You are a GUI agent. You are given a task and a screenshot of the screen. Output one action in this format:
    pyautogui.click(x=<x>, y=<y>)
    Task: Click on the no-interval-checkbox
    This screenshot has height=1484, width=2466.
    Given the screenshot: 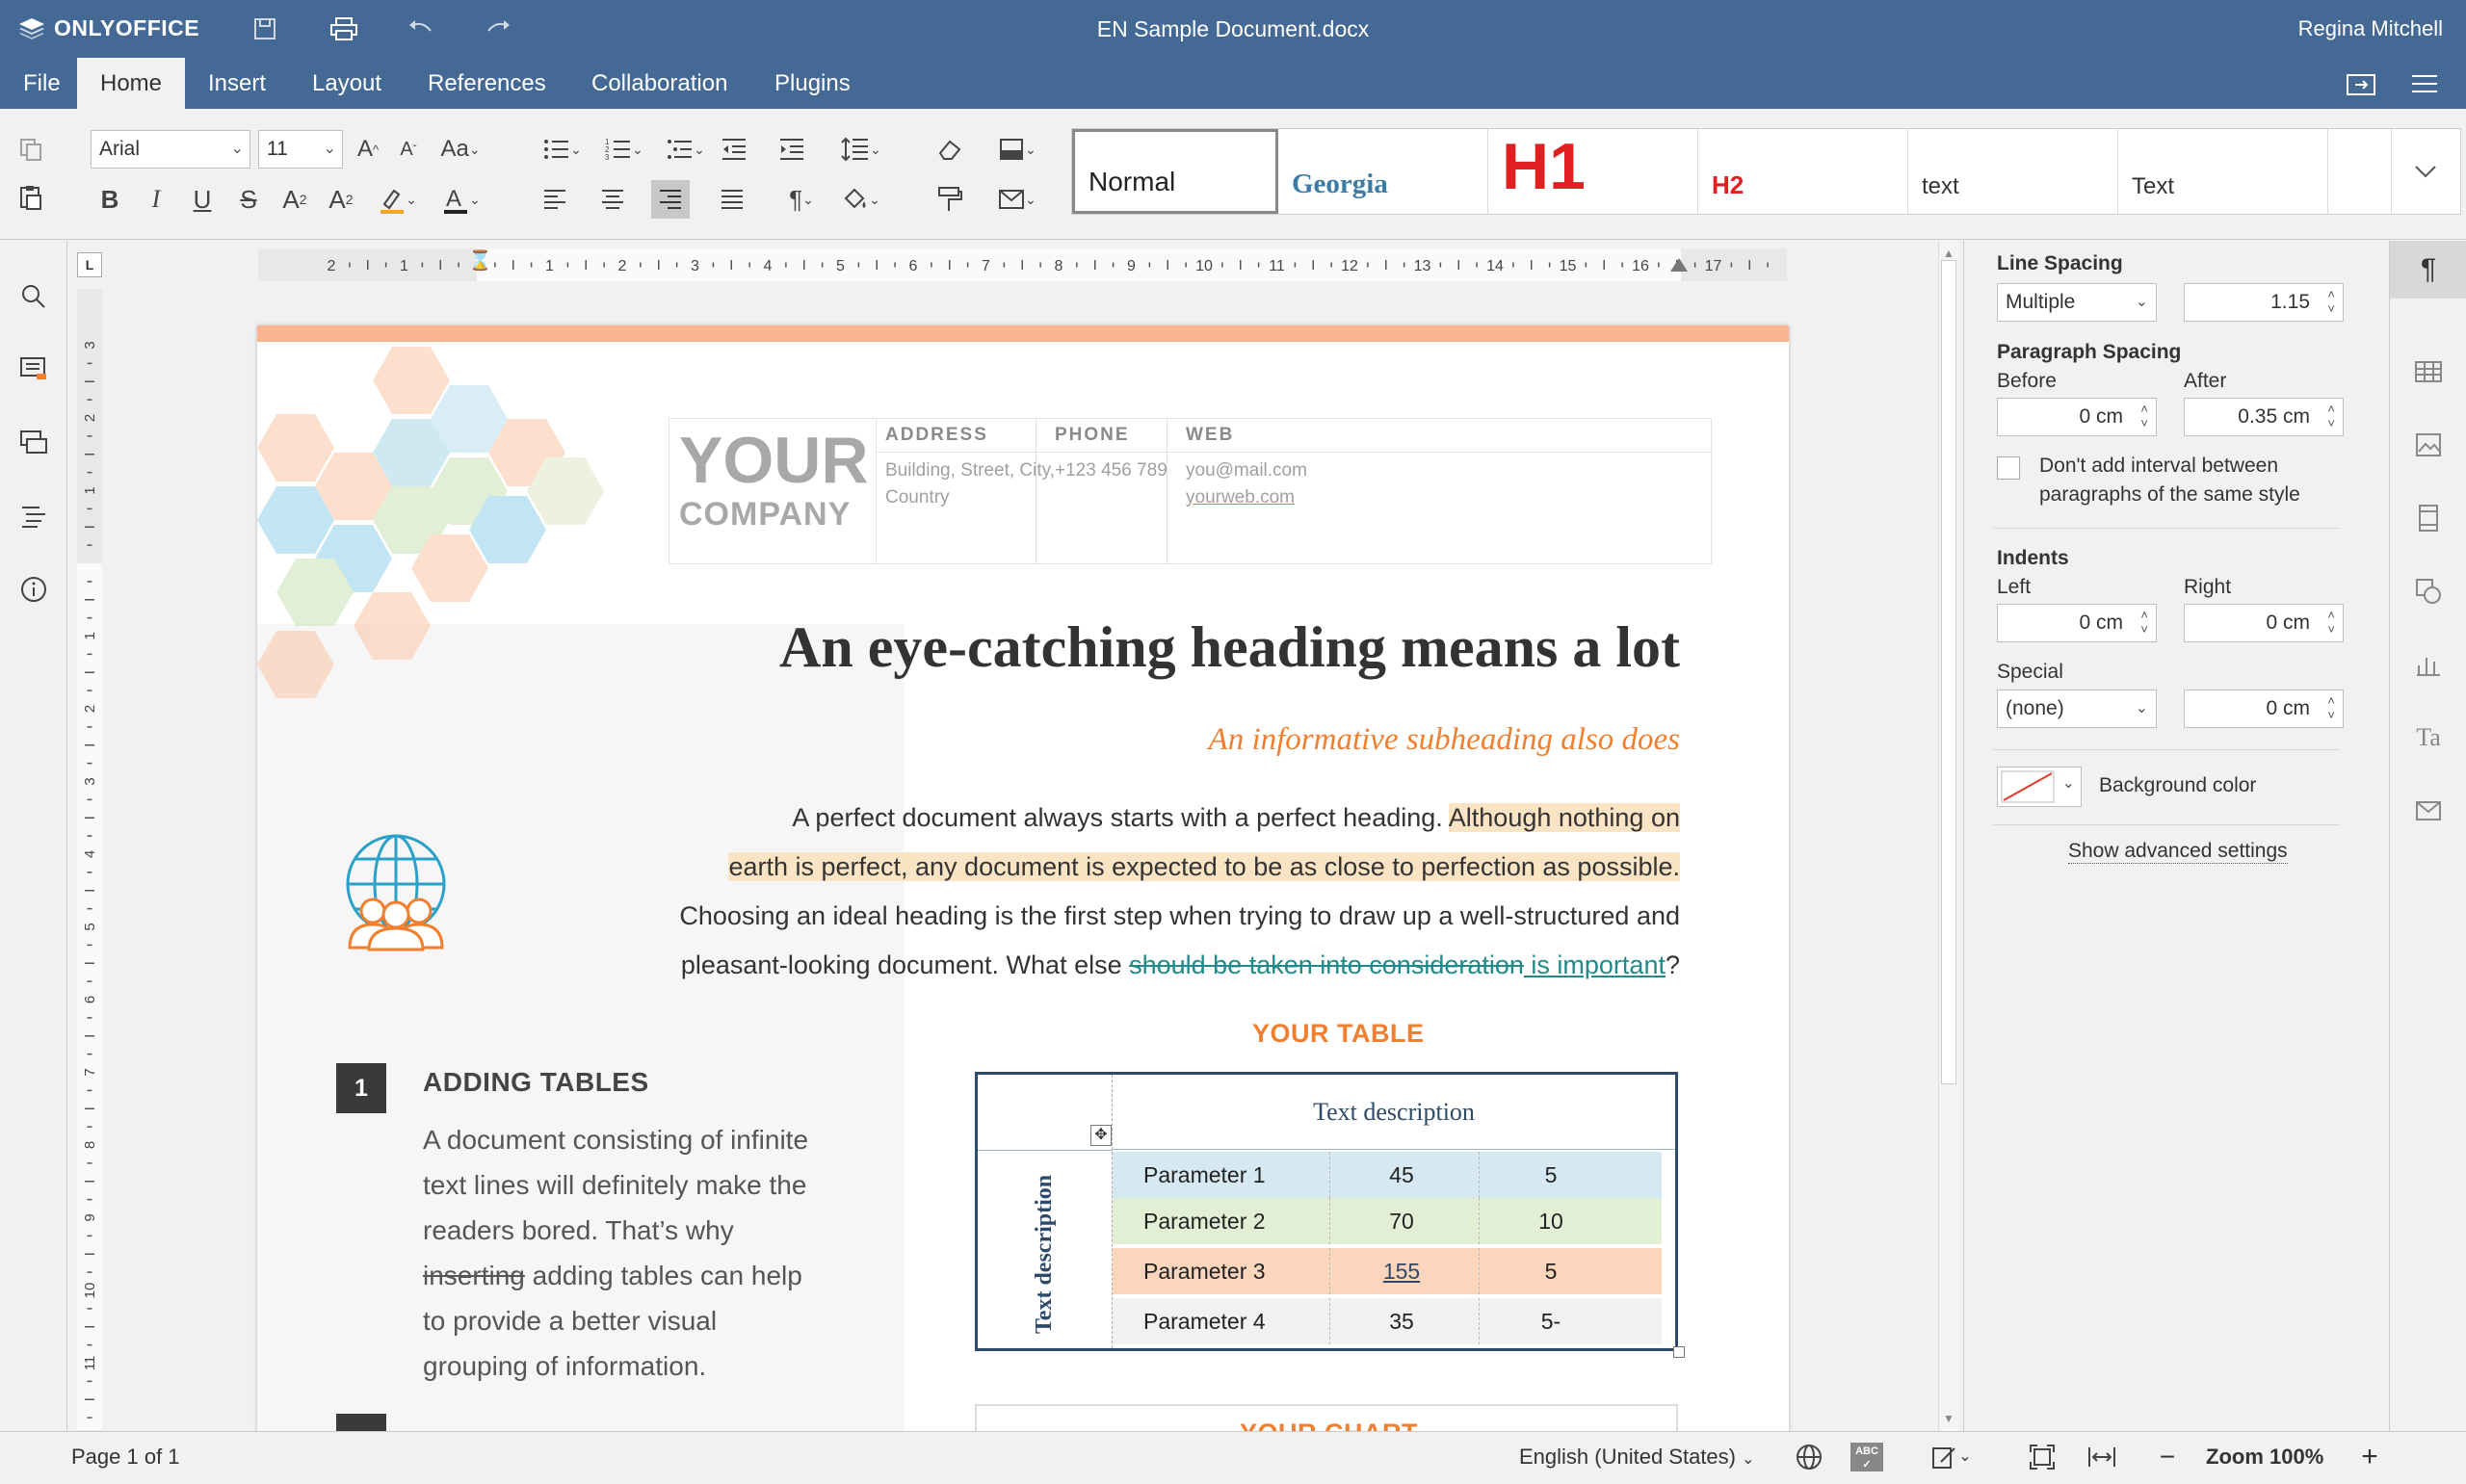 What is the action you would take?
    pyautogui.click(x=2008, y=468)
    